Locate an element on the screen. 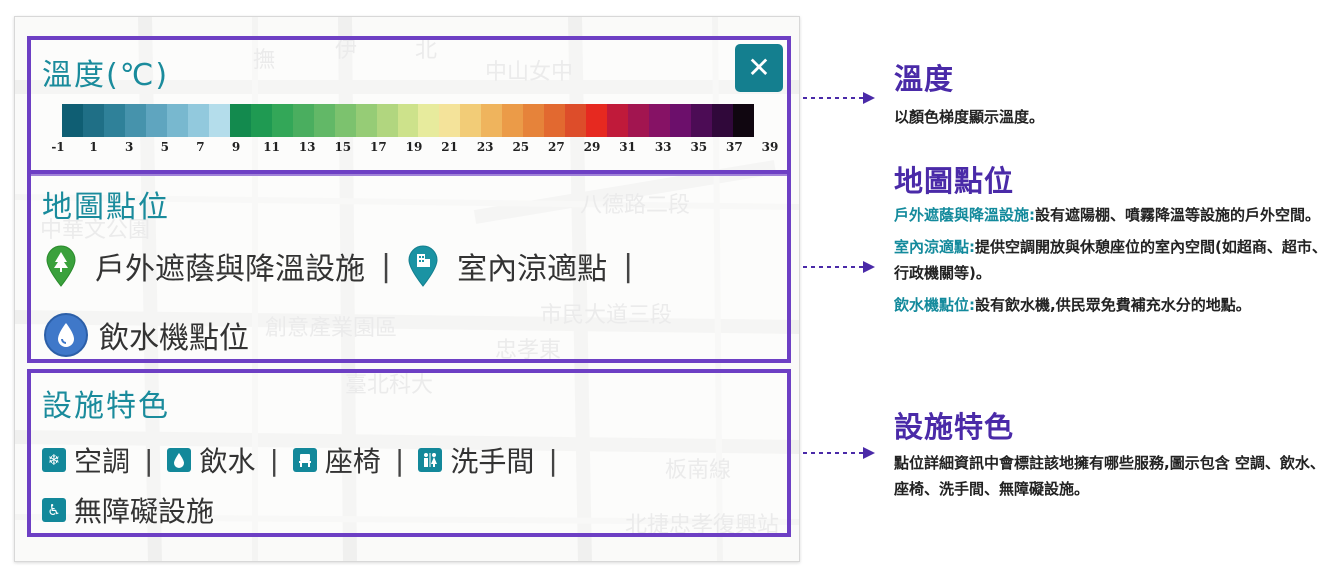 The height and width of the screenshot is (581, 1340). note-locations-outdoor: 戶外遮蔭與降溫設施:設有遮陽棚、噴霧降溫等設施的戶外空間。 is located at coordinates (1114, 215).